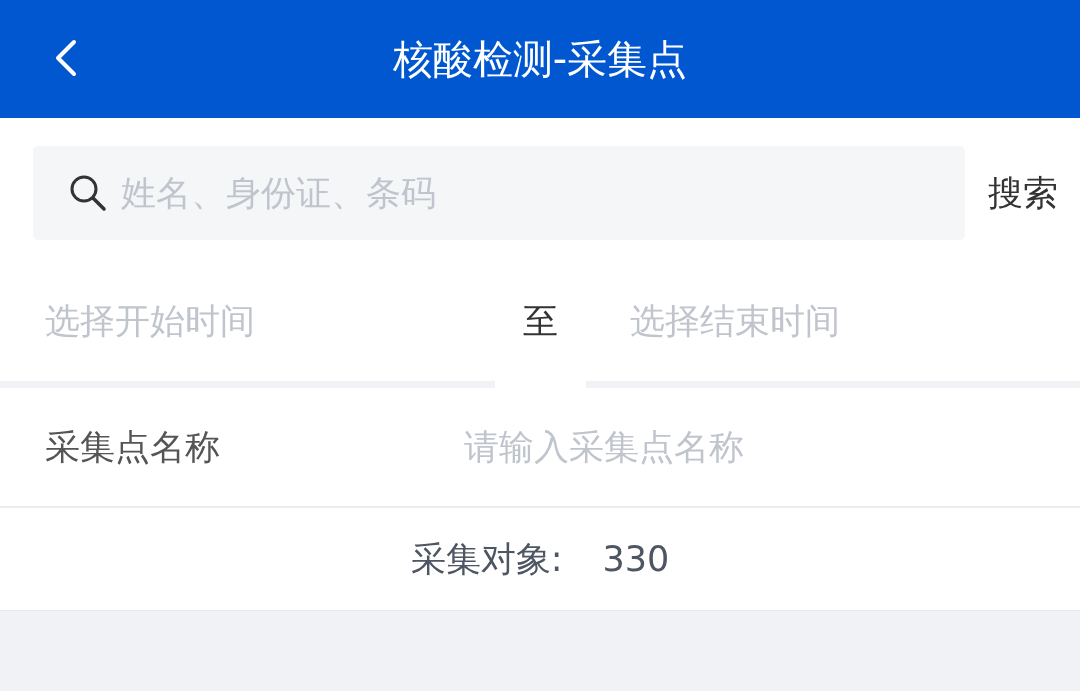  I want to click on search-button: 搜索, so click(1023, 193).